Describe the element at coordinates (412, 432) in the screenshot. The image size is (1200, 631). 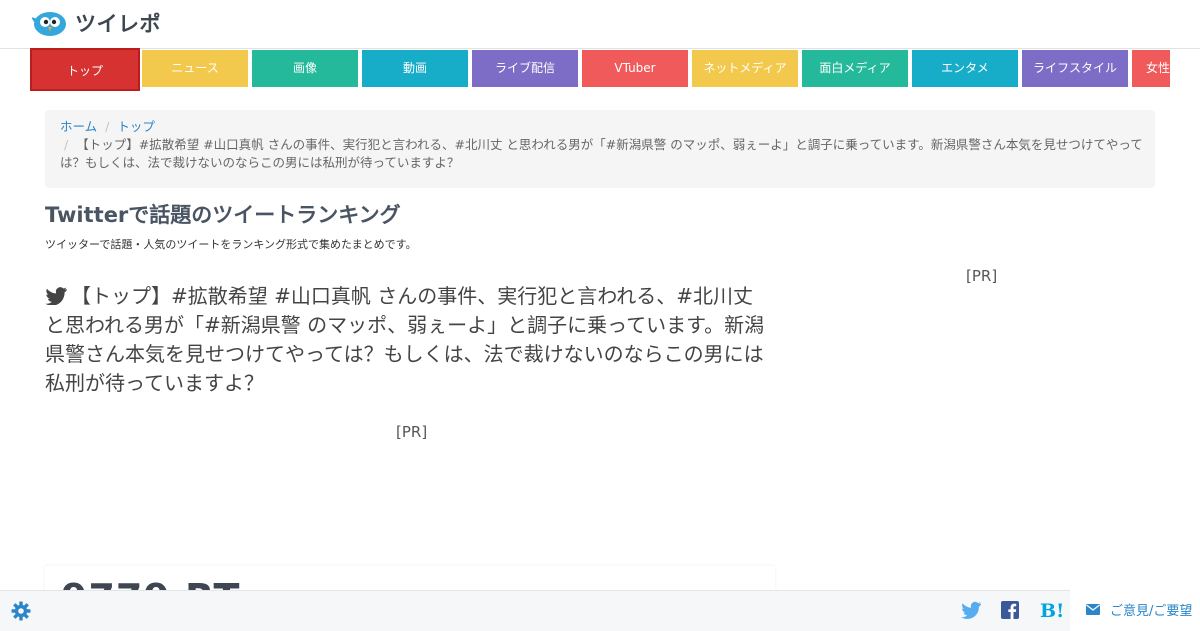
I see `pr-label-main: [PR]` at that location.